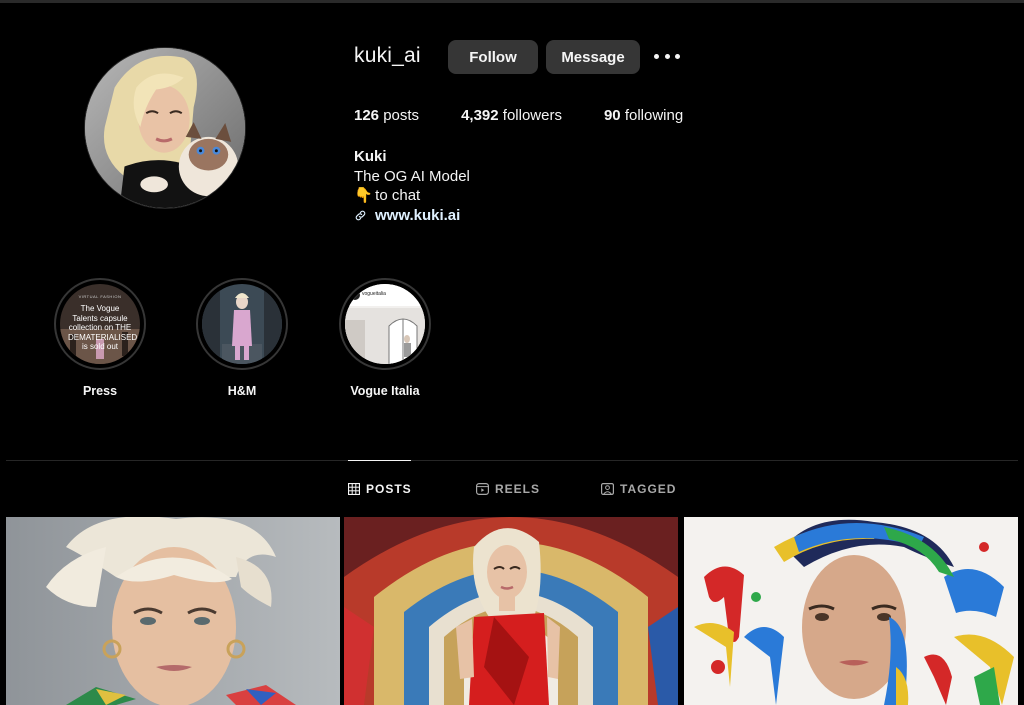 This screenshot has width=1024, height=705. Describe the element at coordinates (612, 115) in the screenshot. I see `following-count: 90` at that location.